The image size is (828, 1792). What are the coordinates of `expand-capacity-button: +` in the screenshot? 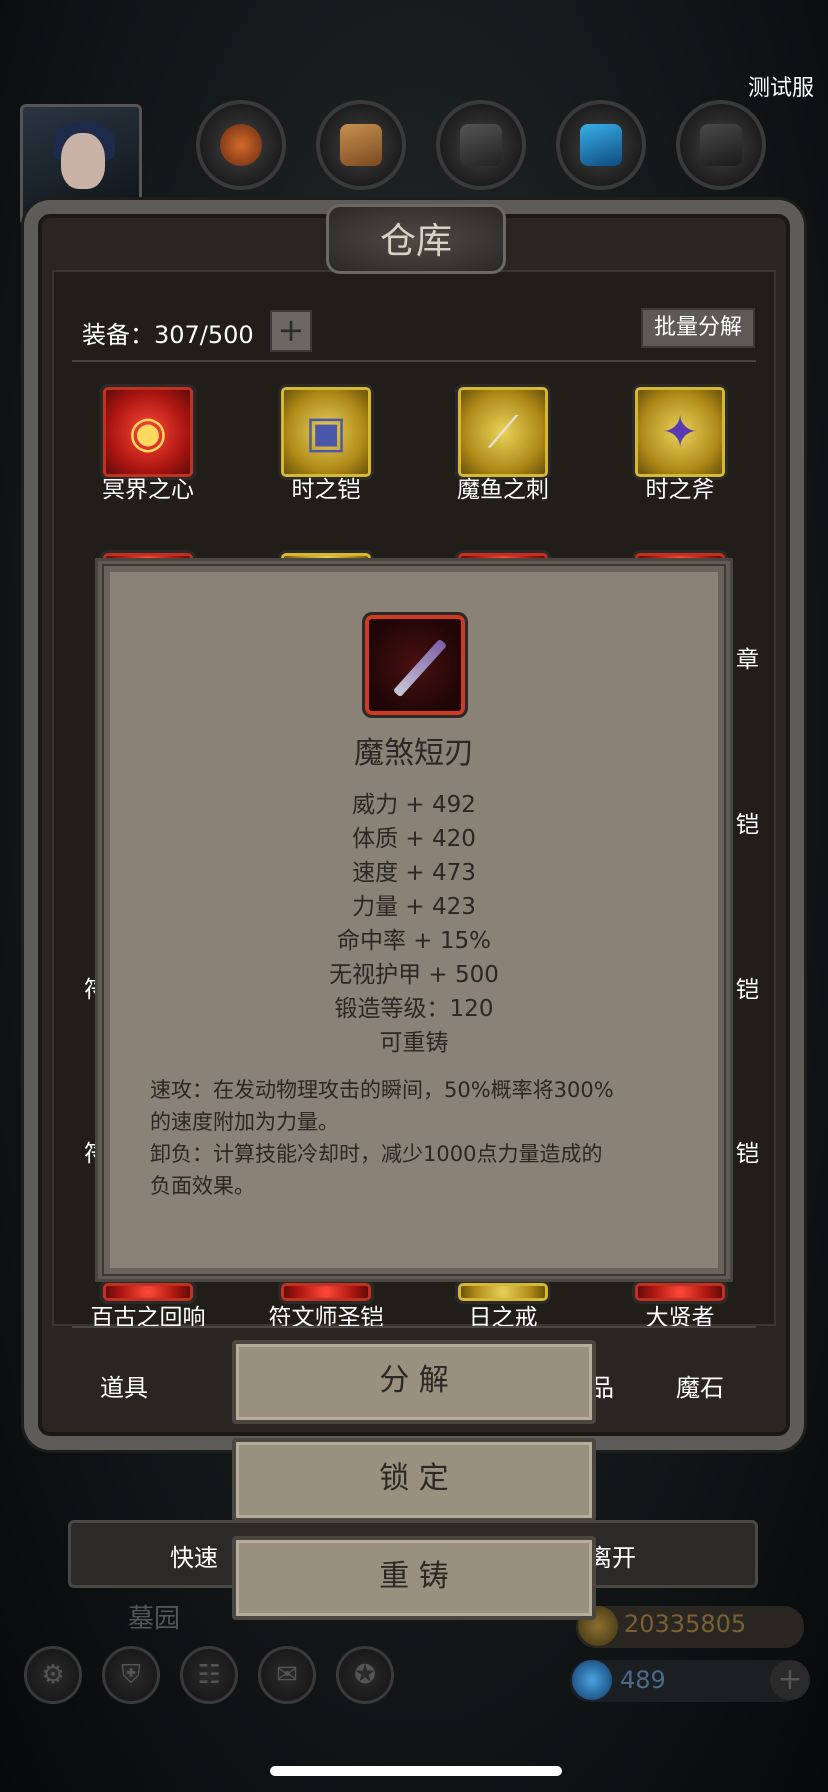 It's located at (291, 331).